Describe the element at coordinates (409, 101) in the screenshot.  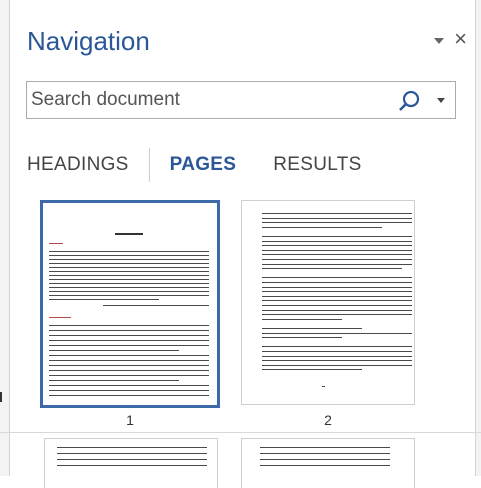
I see `search-icon` at that location.